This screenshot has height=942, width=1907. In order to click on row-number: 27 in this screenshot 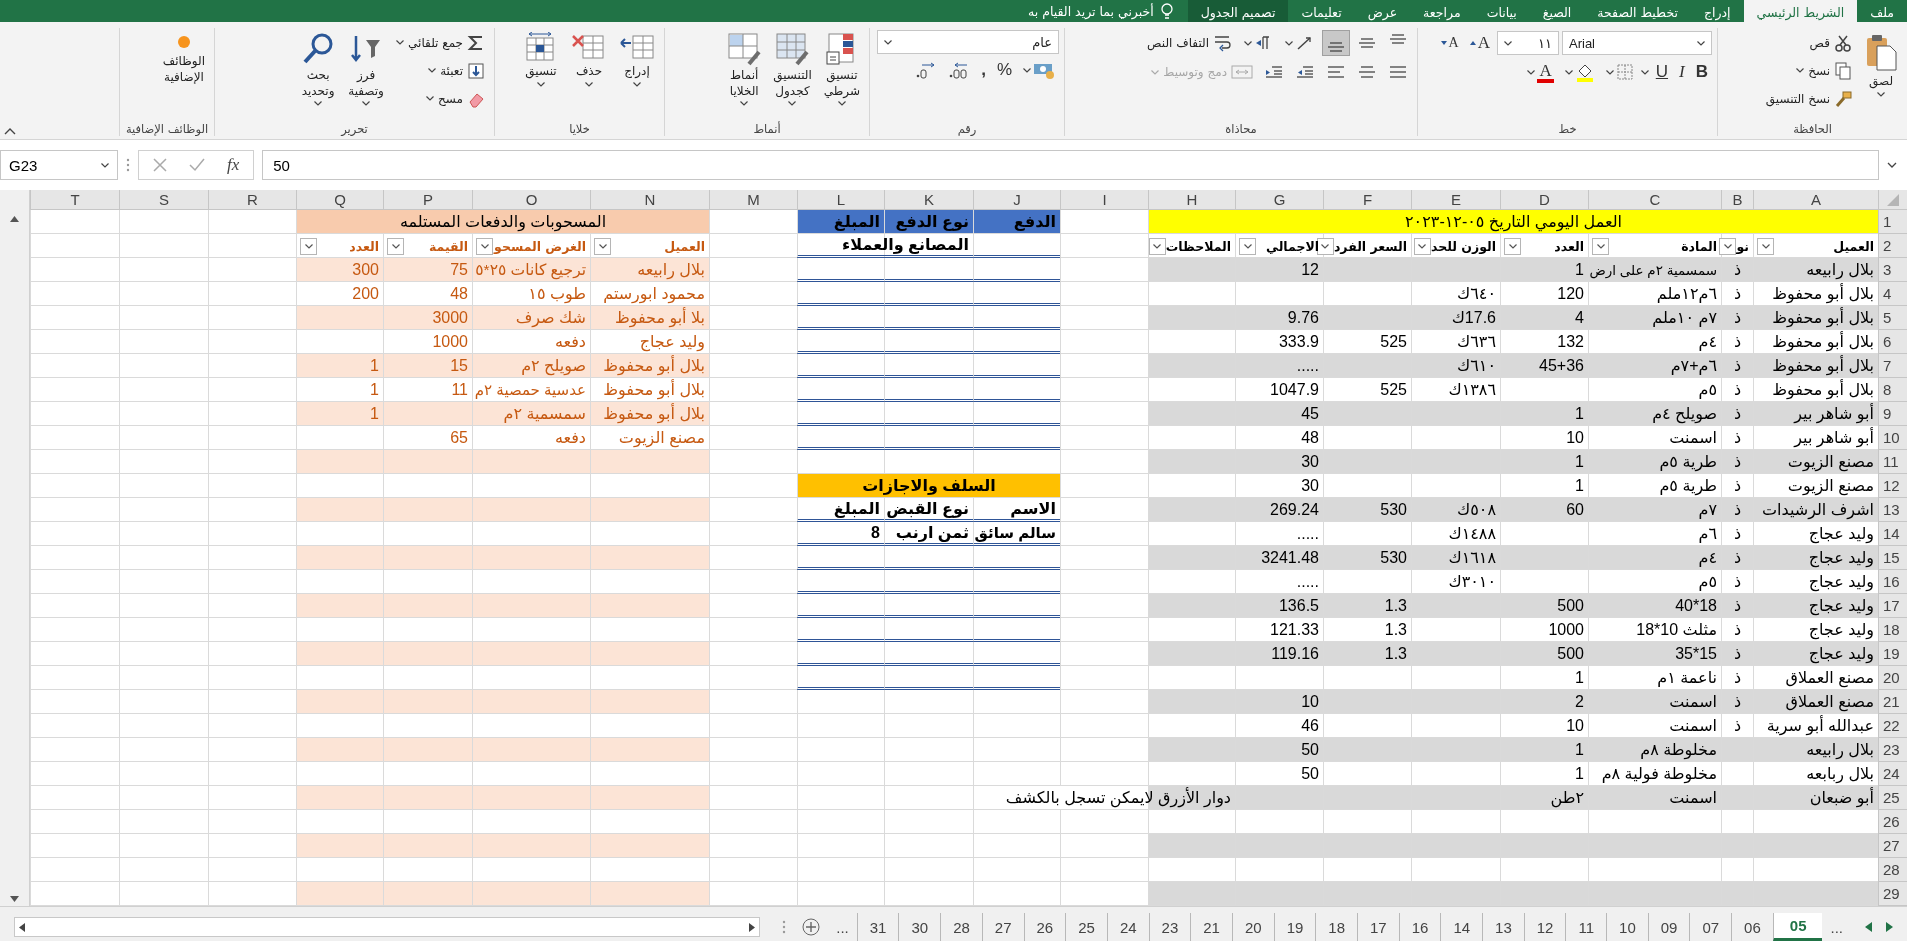, I will do `click(1892, 846)`.